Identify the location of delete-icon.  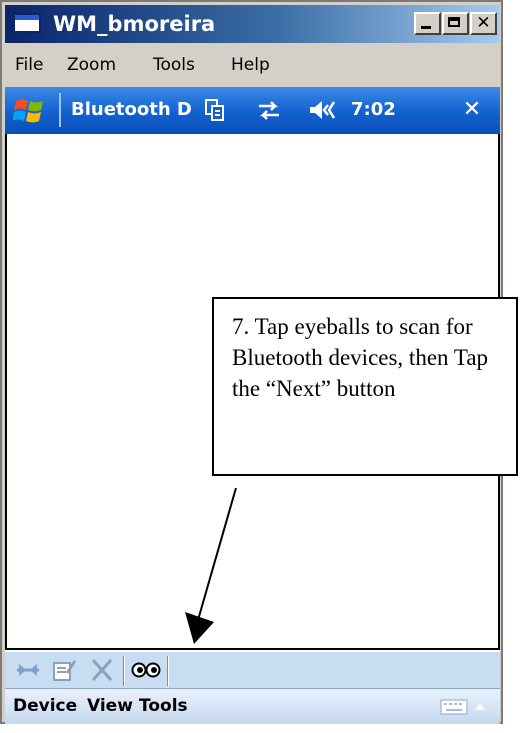
(102, 670).